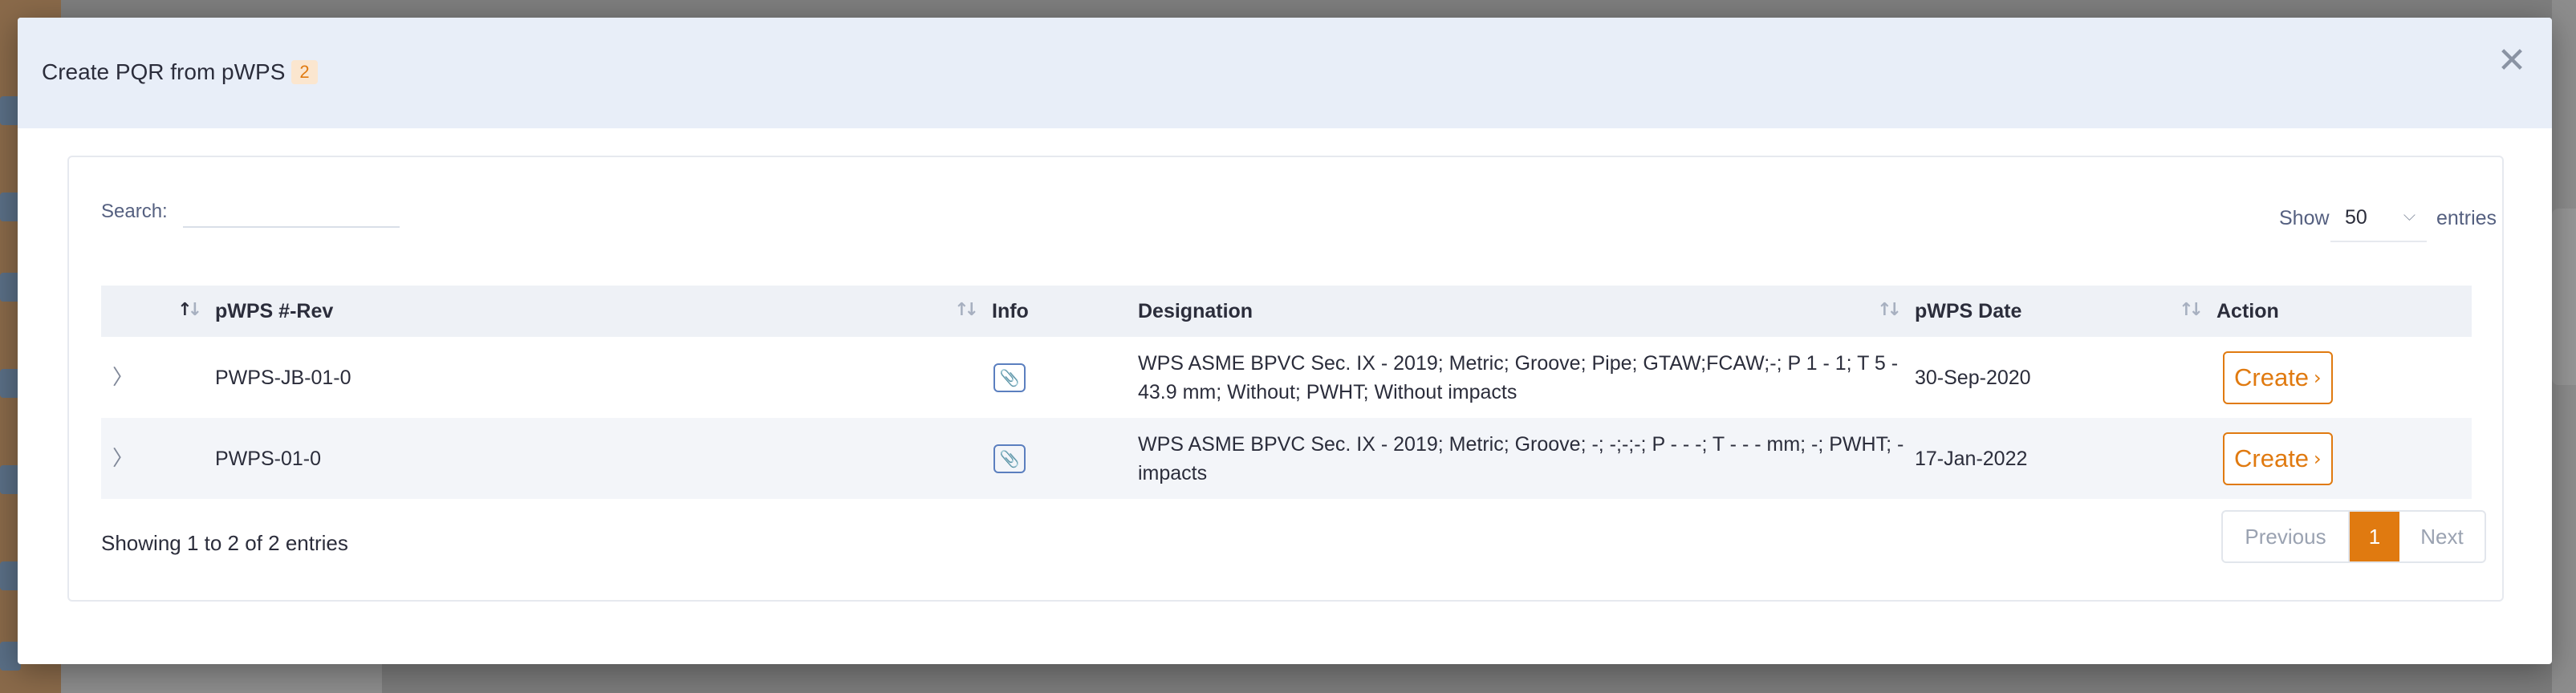 The width and height of the screenshot is (2576, 693). What do you see at coordinates (603, 311) in the screenshot?
I see `column-header-pwps-rev: pWPS #-Rev ↑↓` at bounding box center [603, 311].